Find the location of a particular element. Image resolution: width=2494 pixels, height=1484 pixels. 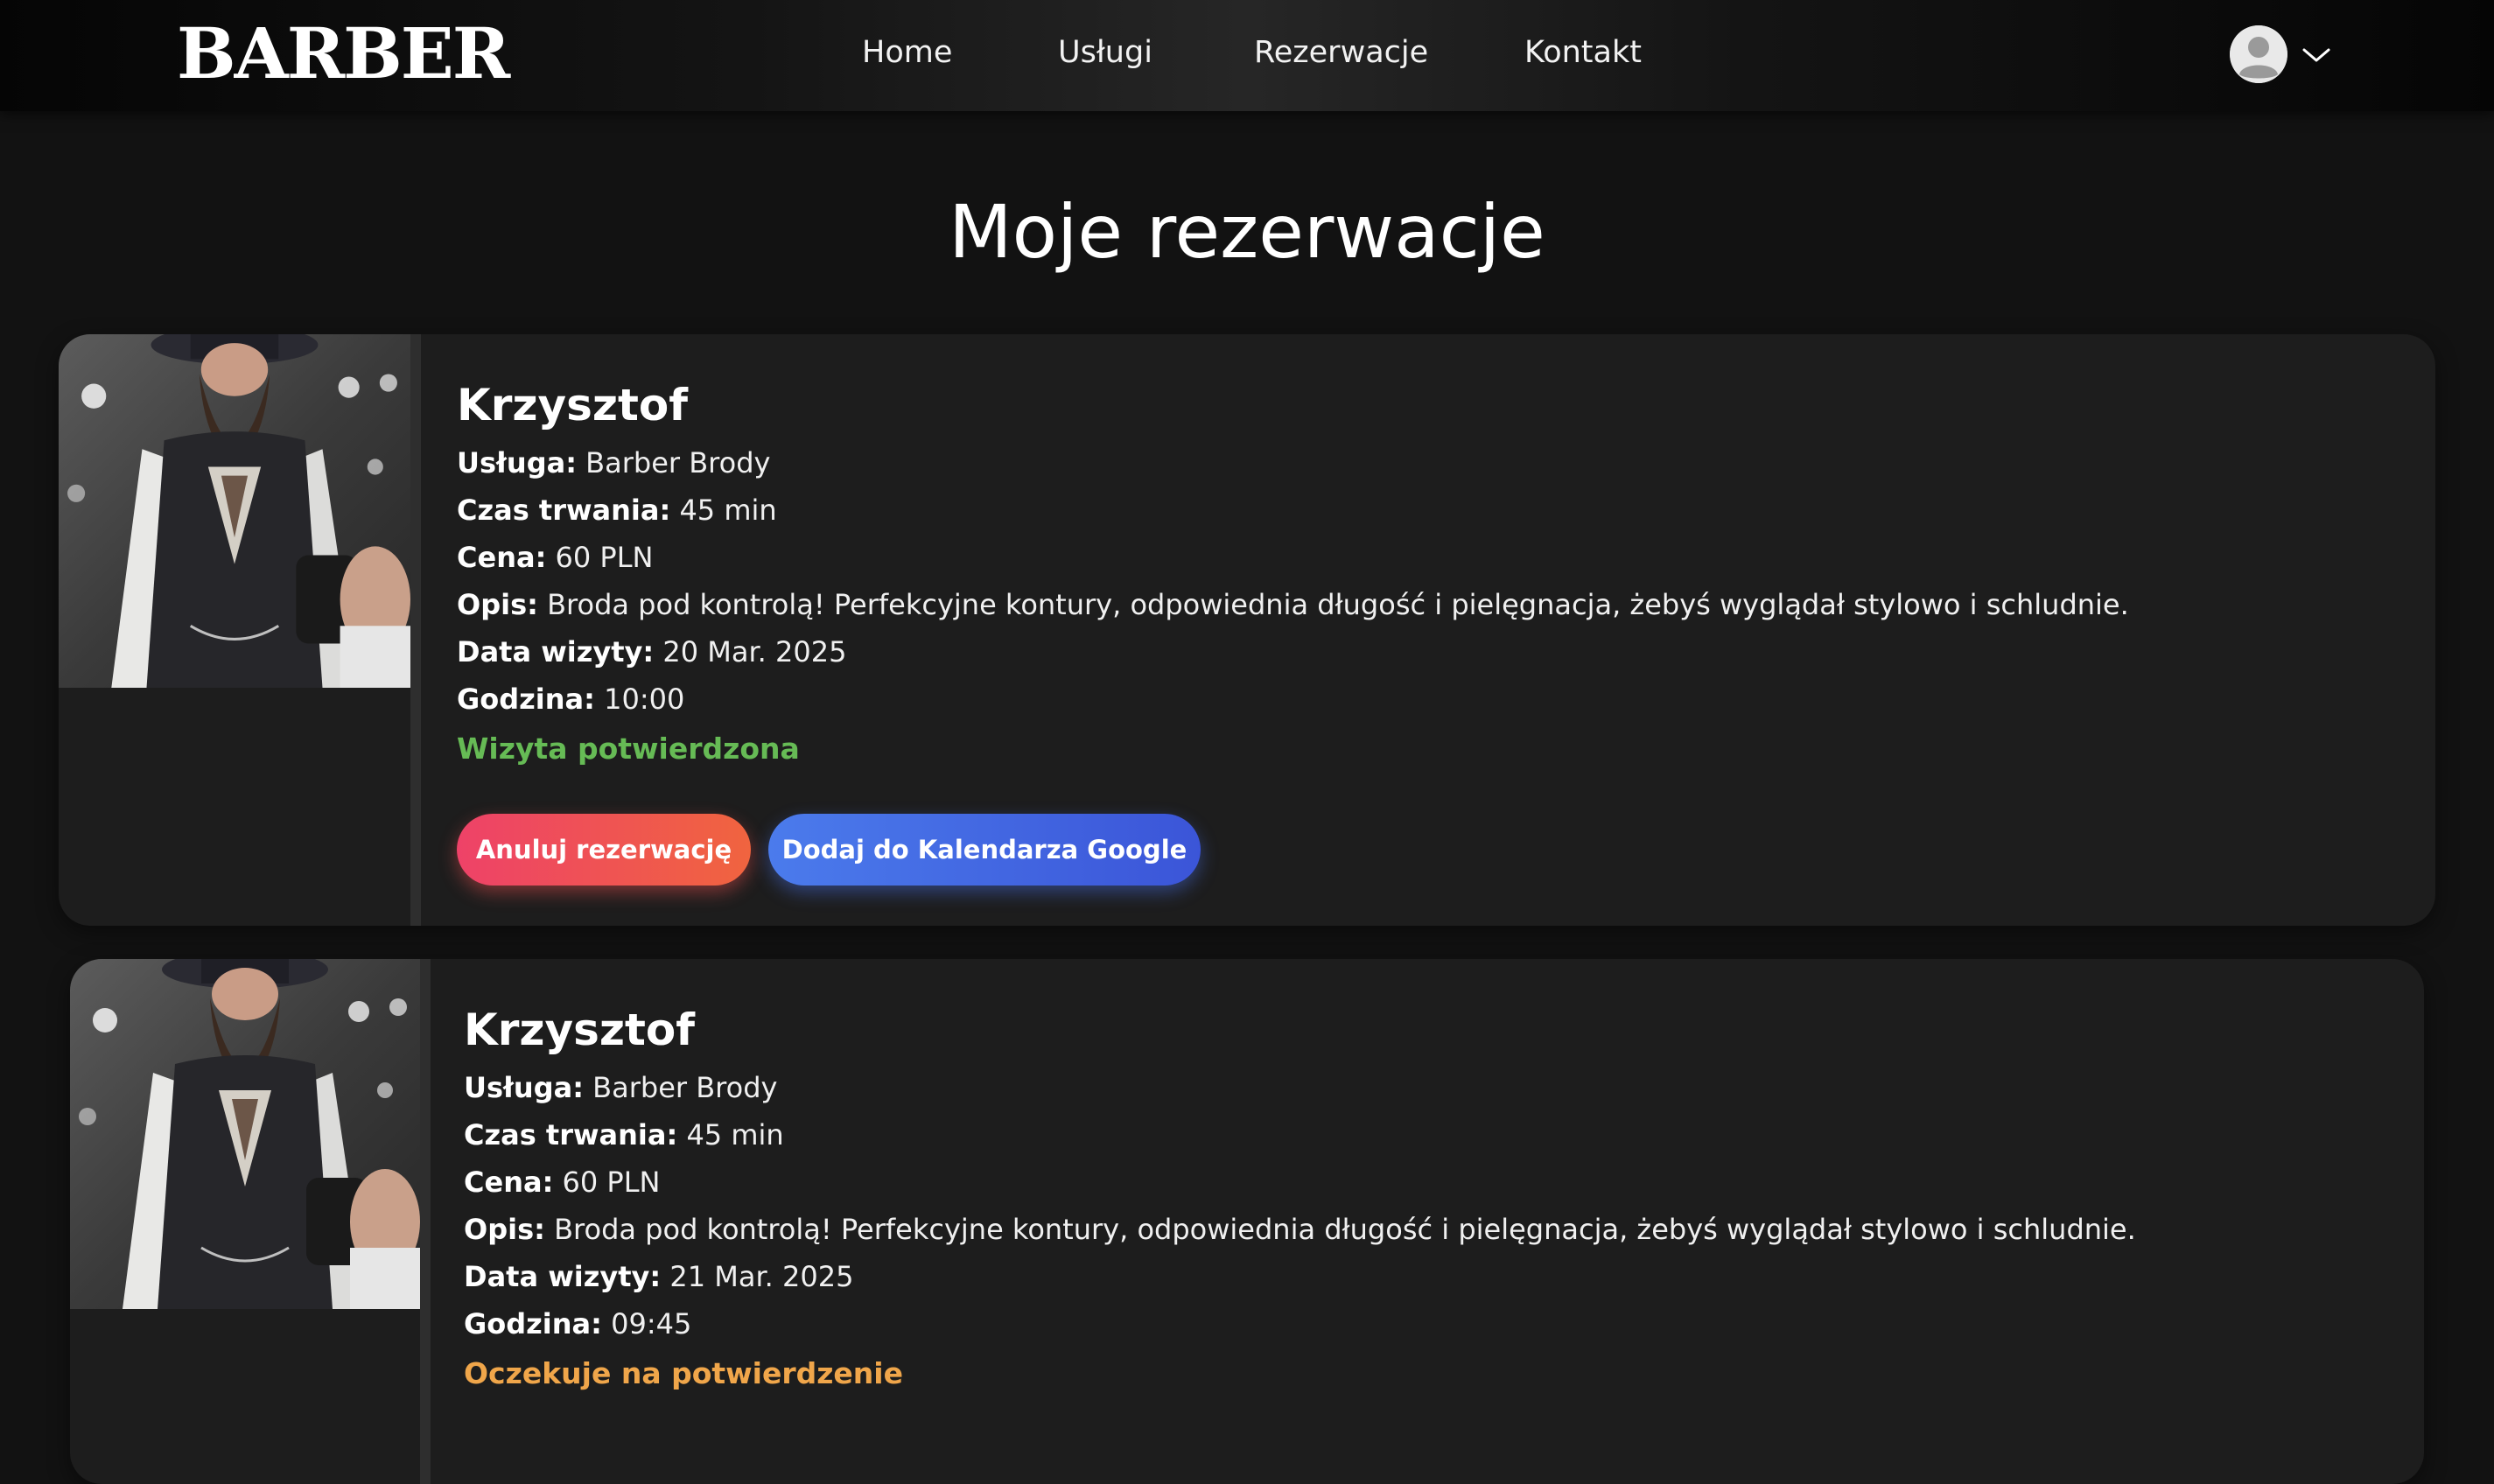

cancel-reservation-button: Anuluj rezerwację is located at coordinates (604, 850).